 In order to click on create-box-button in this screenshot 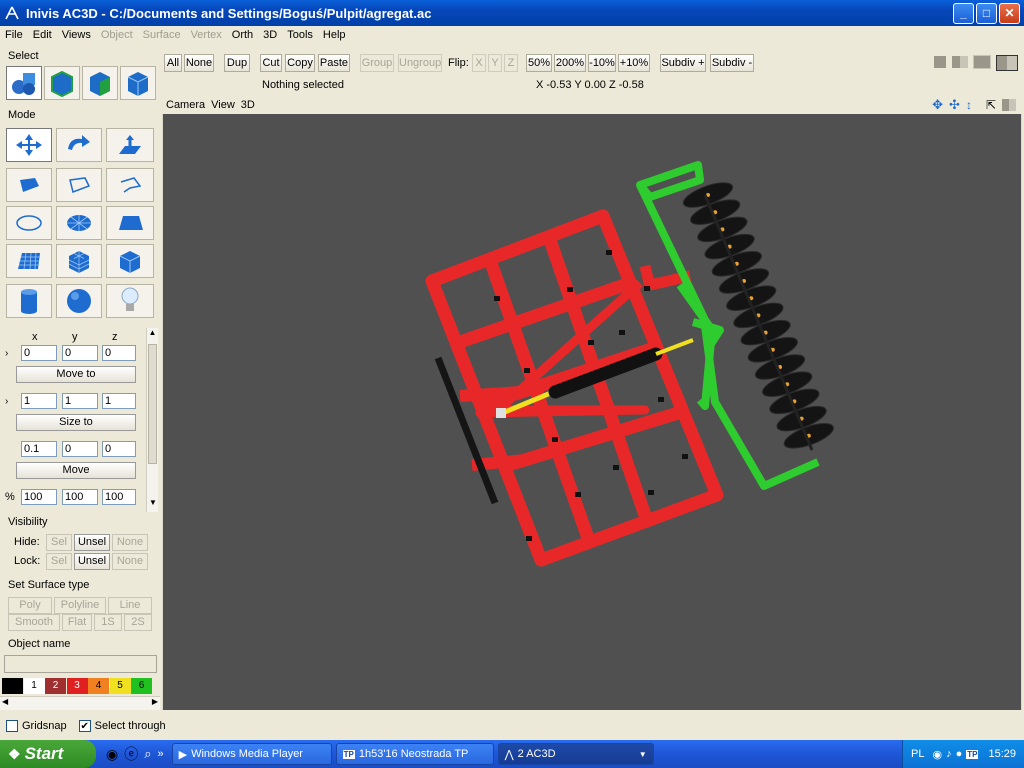, I will do `click(130, 261)`.